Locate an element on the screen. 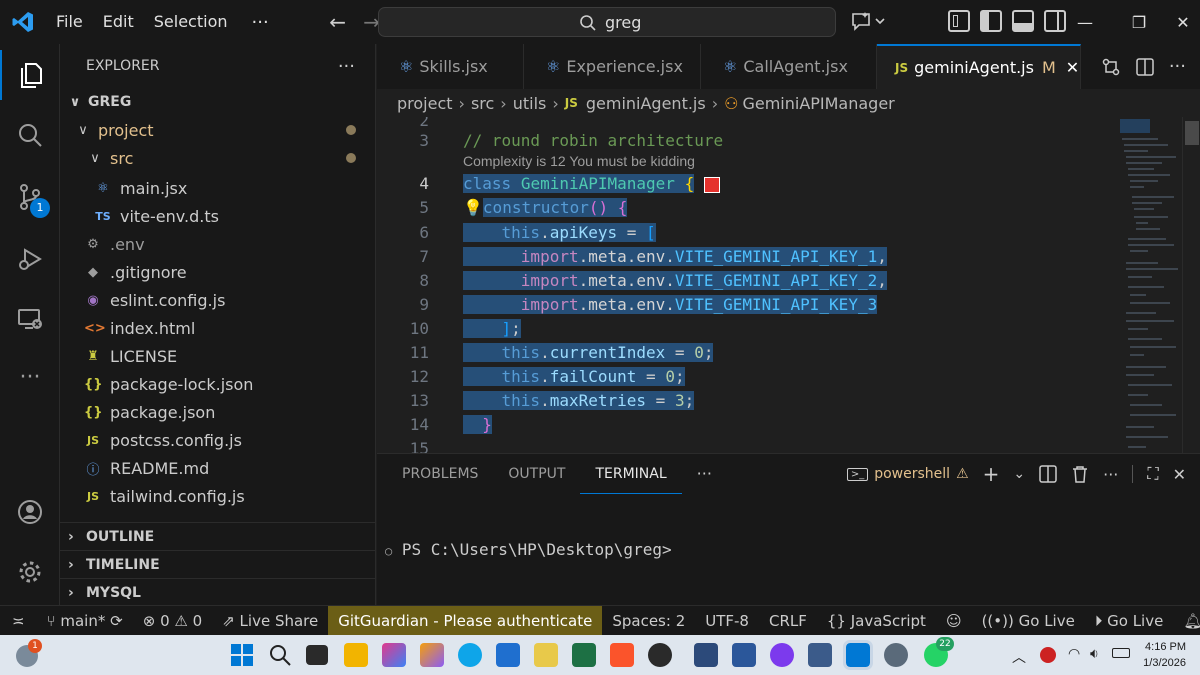 This screenshot has height=675, width=1200. close-tab-icon: ✕ is located at coordinates (1072, 67).